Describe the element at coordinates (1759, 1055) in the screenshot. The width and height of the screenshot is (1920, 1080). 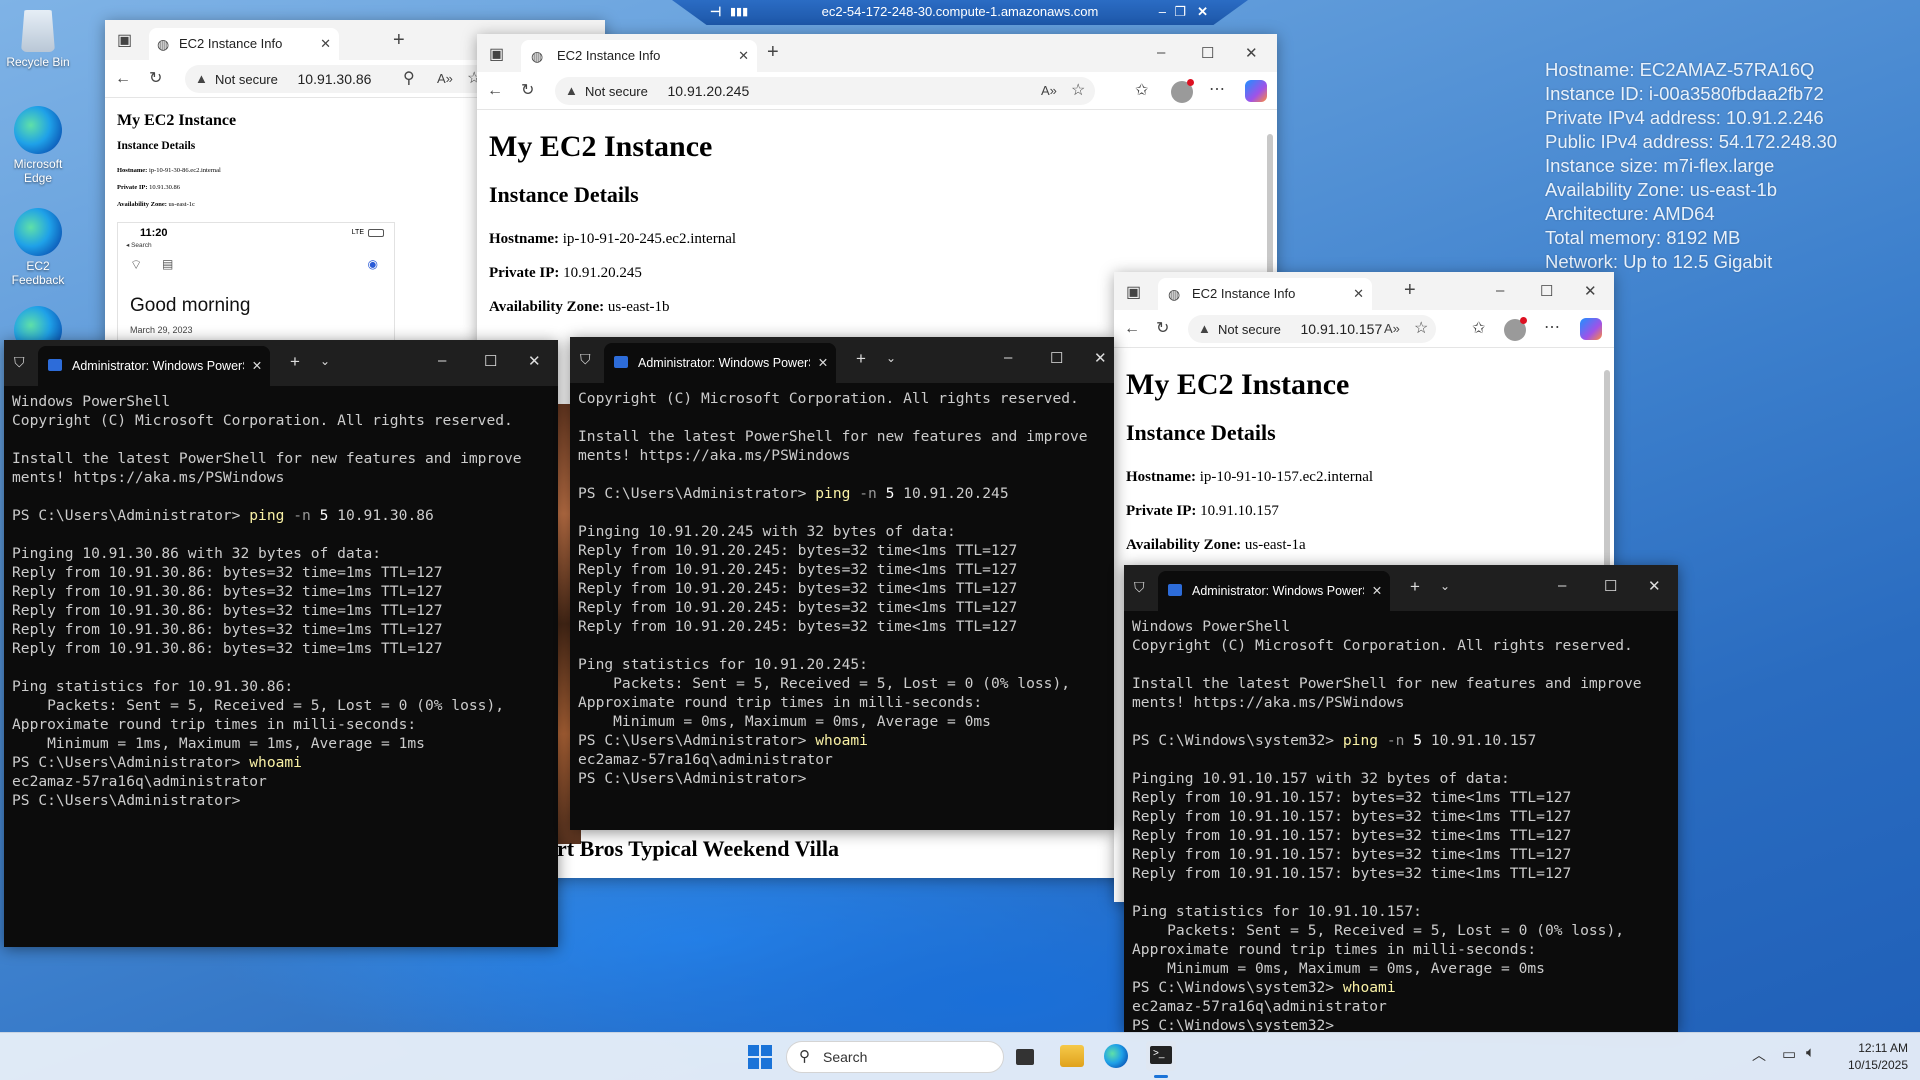
I see `chevron-up-icon: ︿` at that location.